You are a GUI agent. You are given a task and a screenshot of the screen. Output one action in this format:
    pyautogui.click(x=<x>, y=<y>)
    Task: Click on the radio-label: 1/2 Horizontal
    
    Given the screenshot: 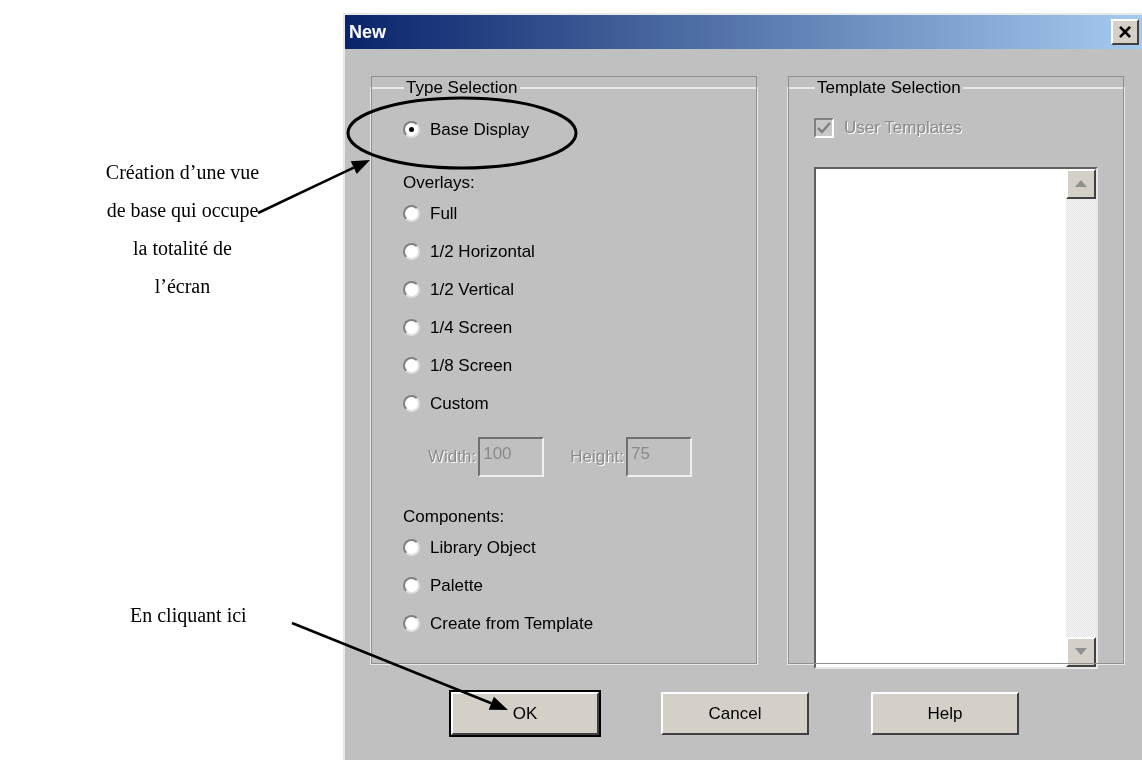 What is the action you would take?
    pyautogui.click(x=482, y=251)
    